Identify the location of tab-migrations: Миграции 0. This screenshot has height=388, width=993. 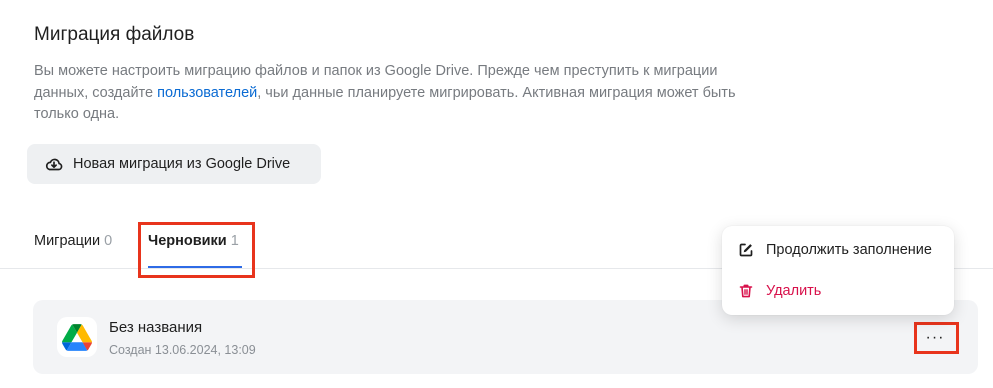
(73, 241).